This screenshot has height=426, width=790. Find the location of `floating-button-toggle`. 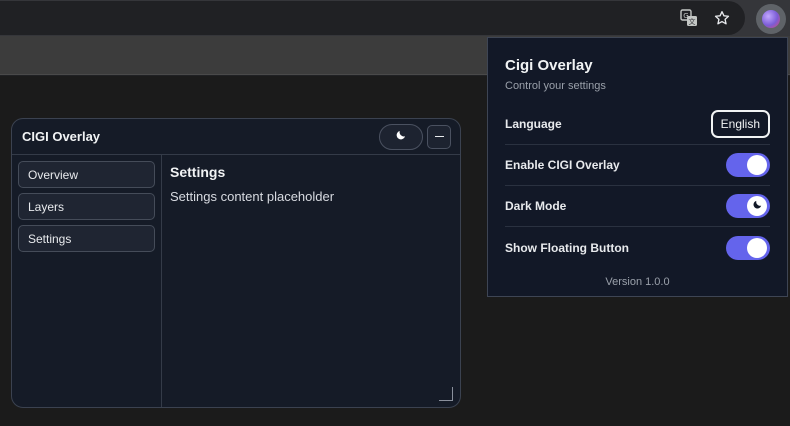

floating-button-toggle is located at coordinates (748, 247).